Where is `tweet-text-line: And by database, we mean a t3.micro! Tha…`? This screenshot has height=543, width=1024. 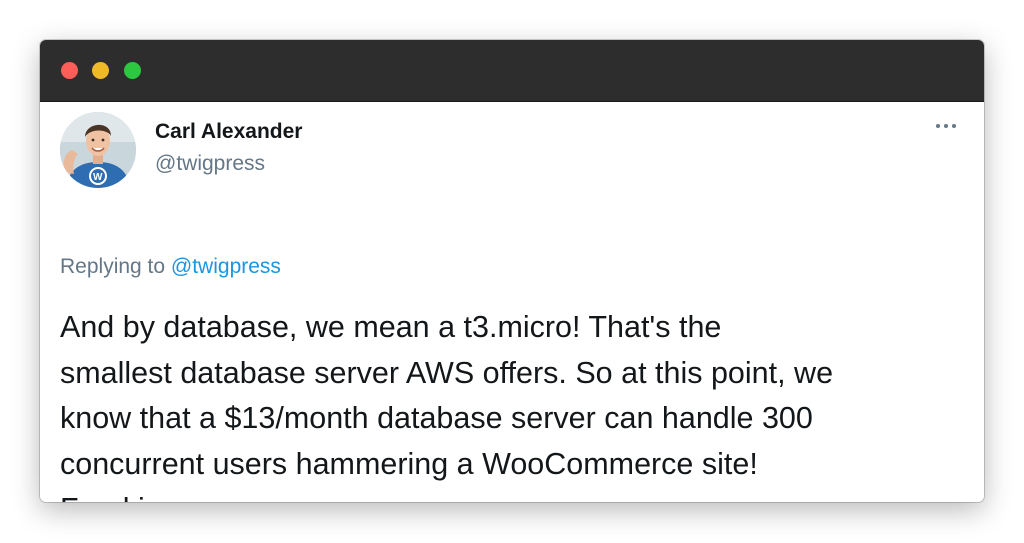
tweet-text-line: And by database, we mean a t3.micro! Tha… is located at coordinates (391, 327).